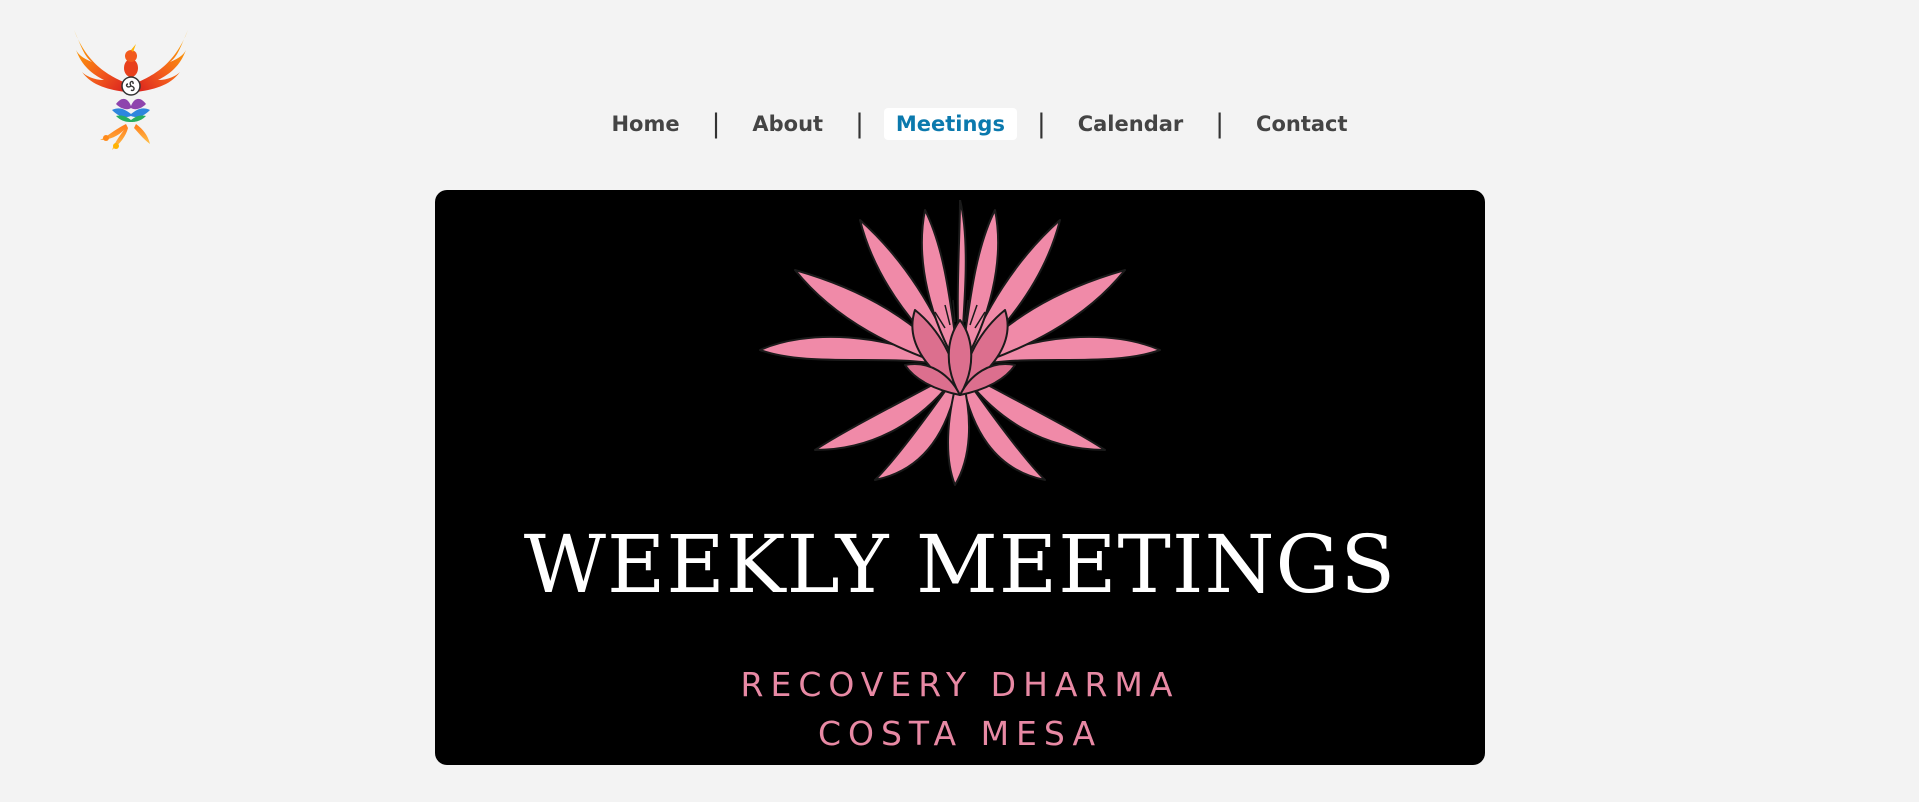 This screenshot has height=802, width=1919. Describe the element at coordinates (787, 124) in the screenshot. I see `nav-about-link: About` at that location.